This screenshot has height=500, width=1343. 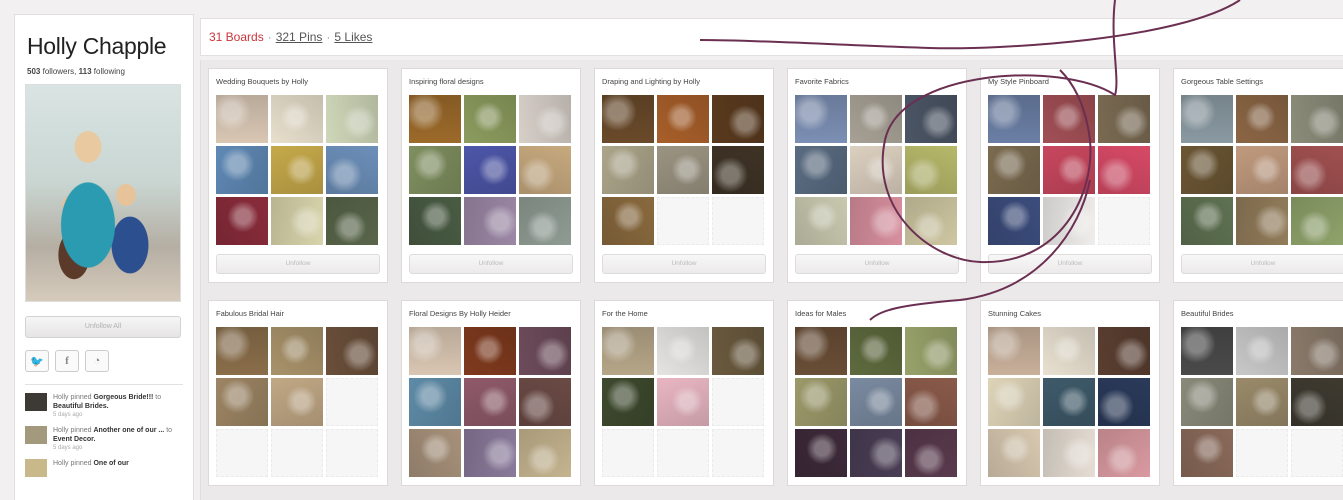 I want to click on unfollow-all-button: Unfollow All, so click(x=103, y=327).